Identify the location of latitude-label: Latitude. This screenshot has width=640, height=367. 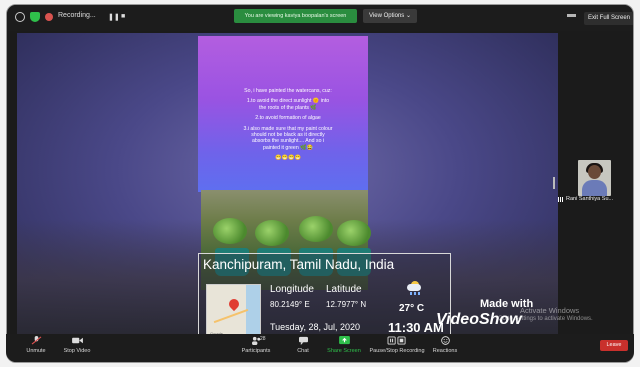
(344, 289).